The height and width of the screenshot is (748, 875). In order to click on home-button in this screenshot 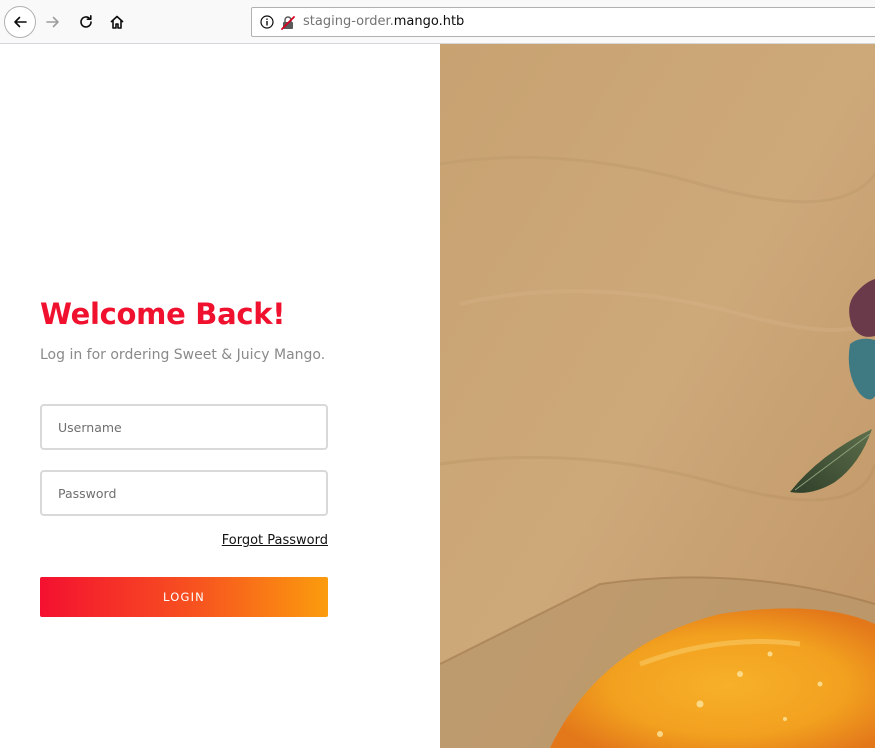, I will do `click(117, 22)`.